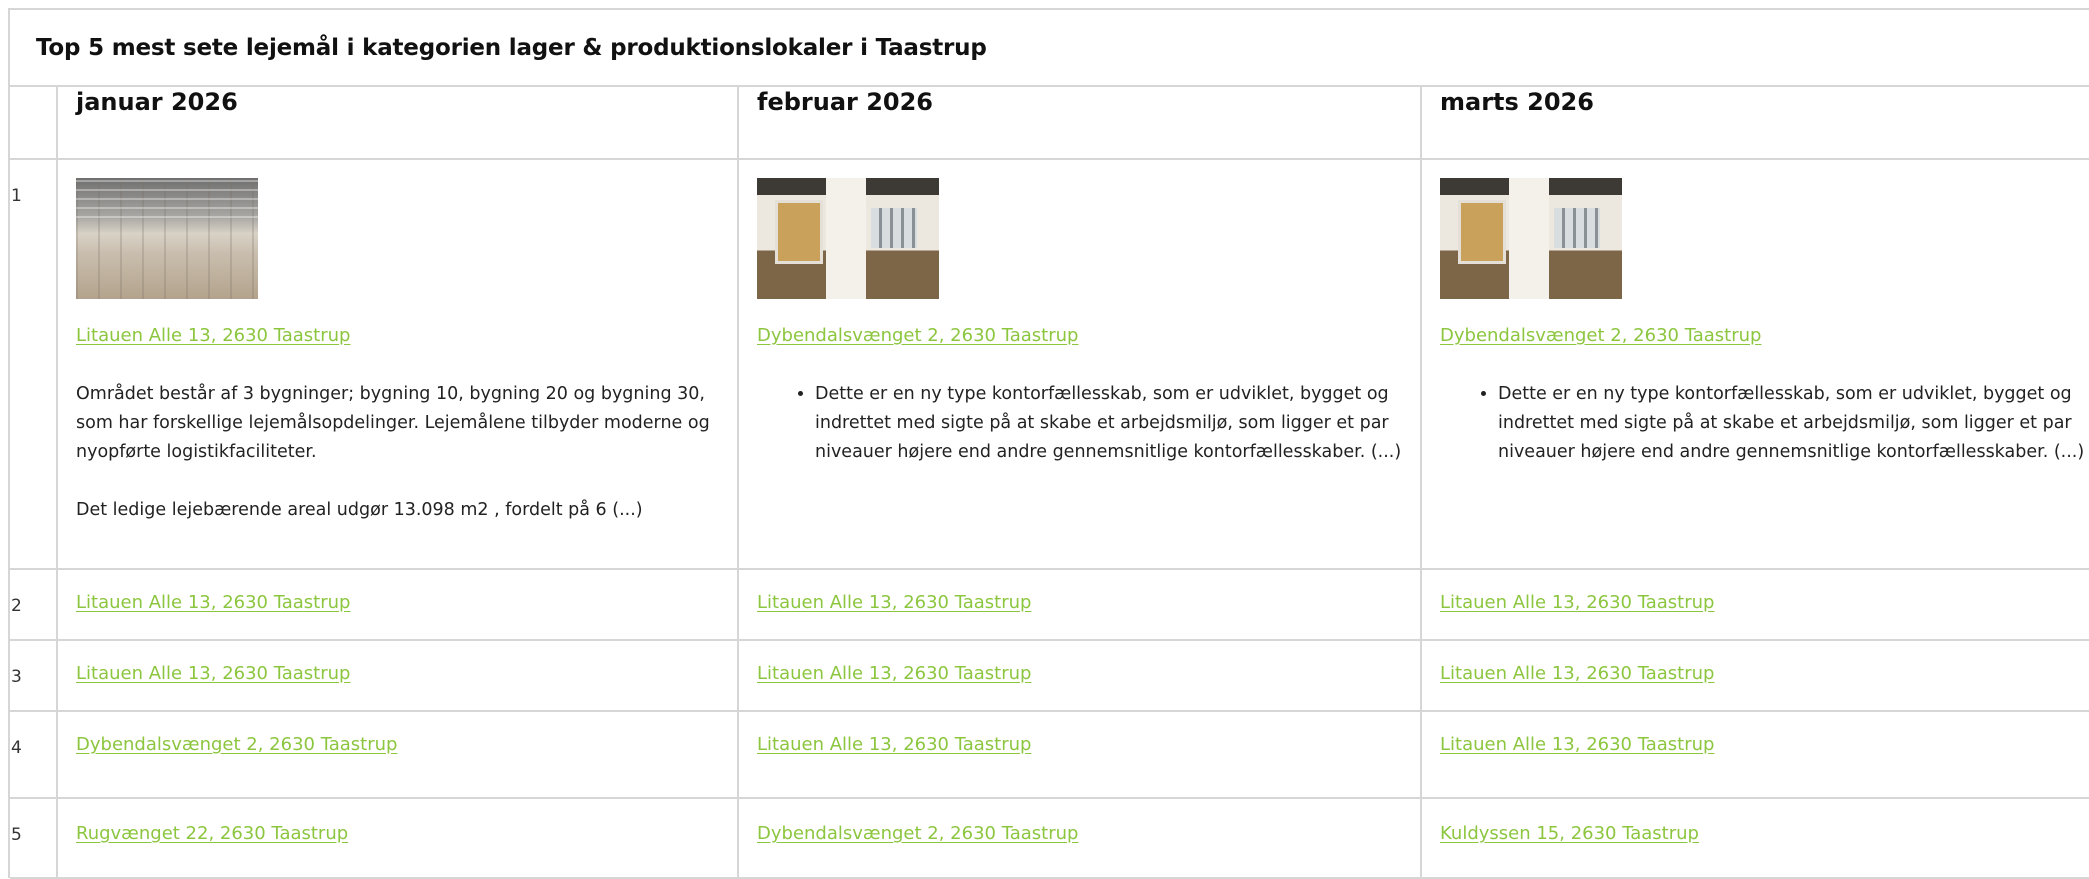  What do you see at coordinates (34, 754) in the screenshot?
I see `rank-number: 4` at bounding box center [34, 754].